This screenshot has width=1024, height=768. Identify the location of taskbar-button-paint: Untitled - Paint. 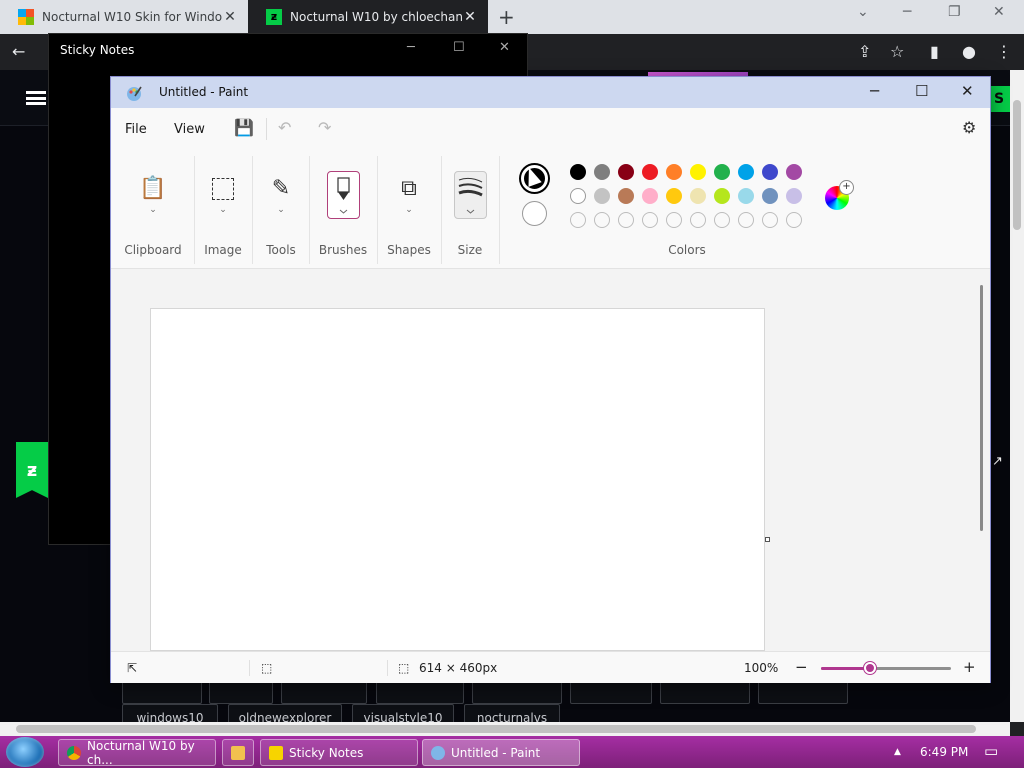
(501, 752).